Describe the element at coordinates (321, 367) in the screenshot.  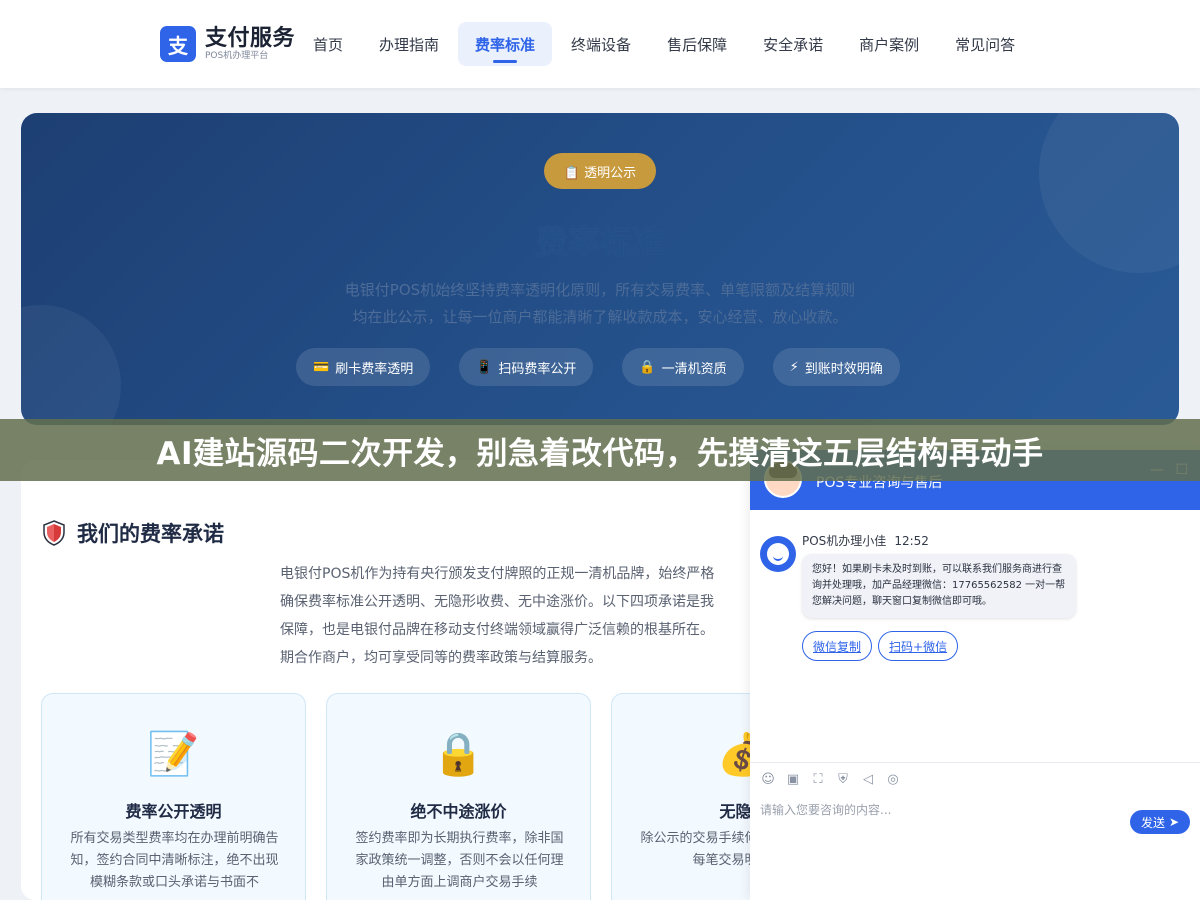
I see `card-icon: 💳` at that location.